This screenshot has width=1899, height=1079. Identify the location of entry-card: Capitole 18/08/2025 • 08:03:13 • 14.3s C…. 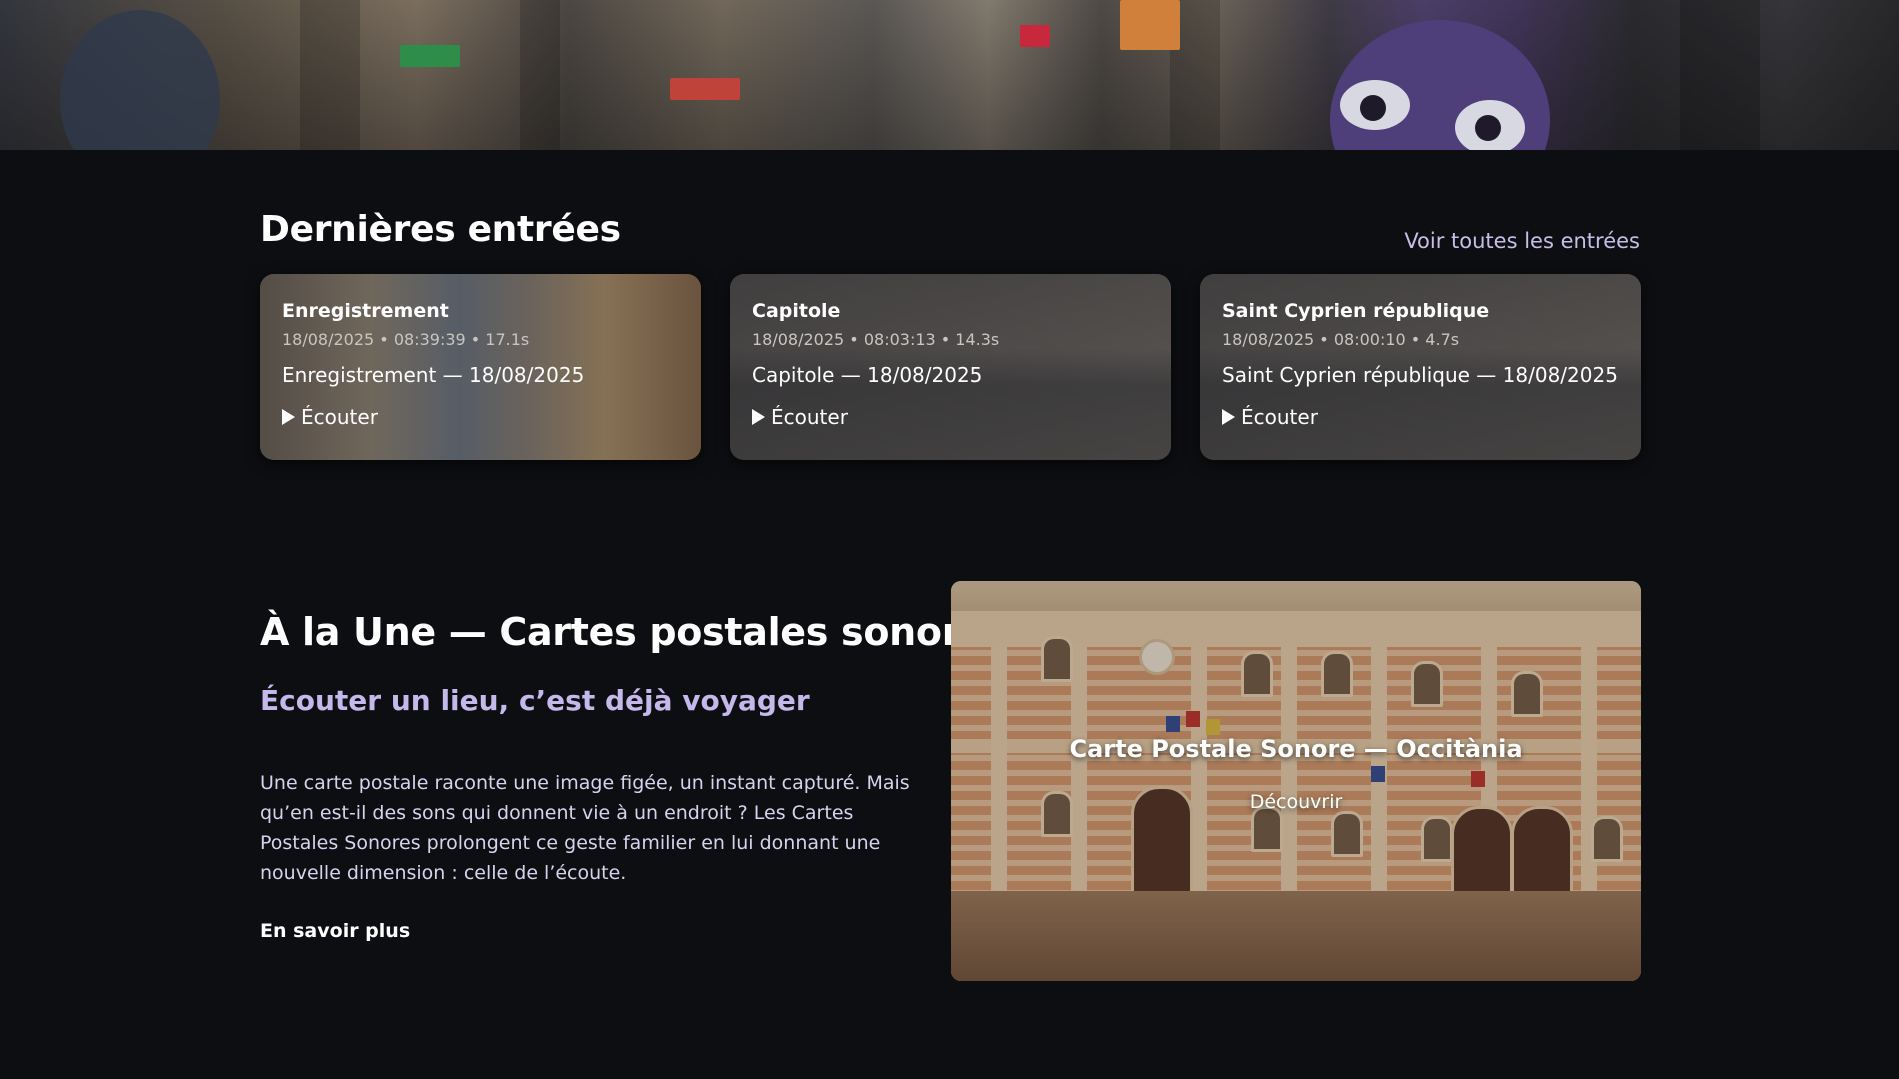
(950, 367).